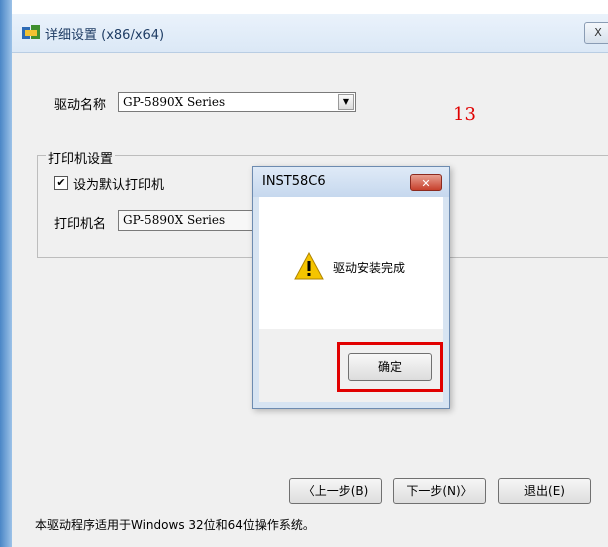  I want to click on dialog-message: 驱动安装完成, so click(369, 268).